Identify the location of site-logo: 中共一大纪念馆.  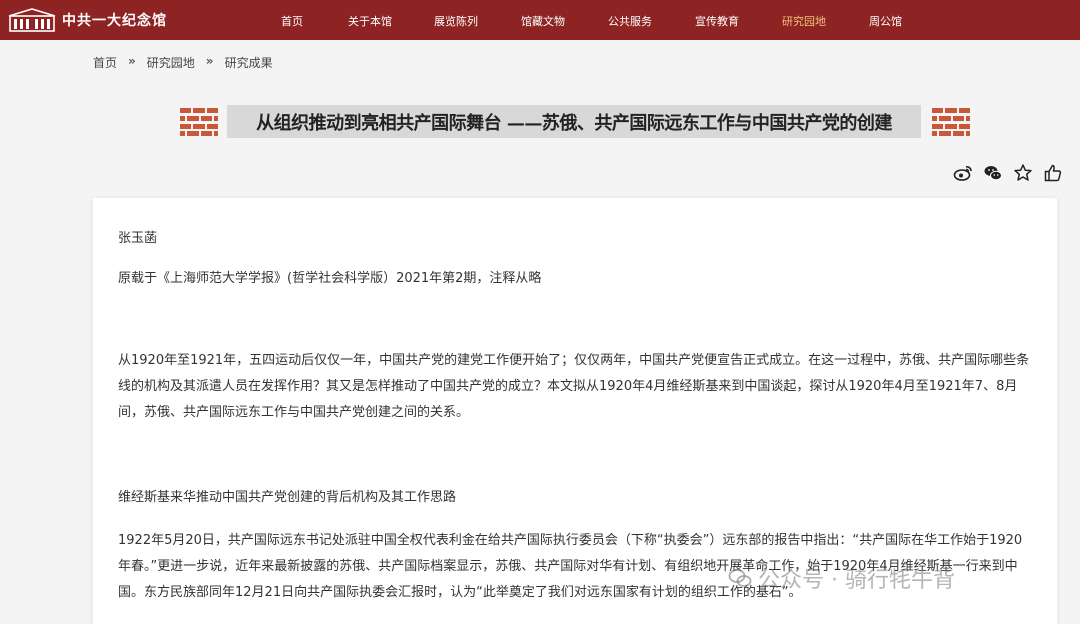
(87, 20).